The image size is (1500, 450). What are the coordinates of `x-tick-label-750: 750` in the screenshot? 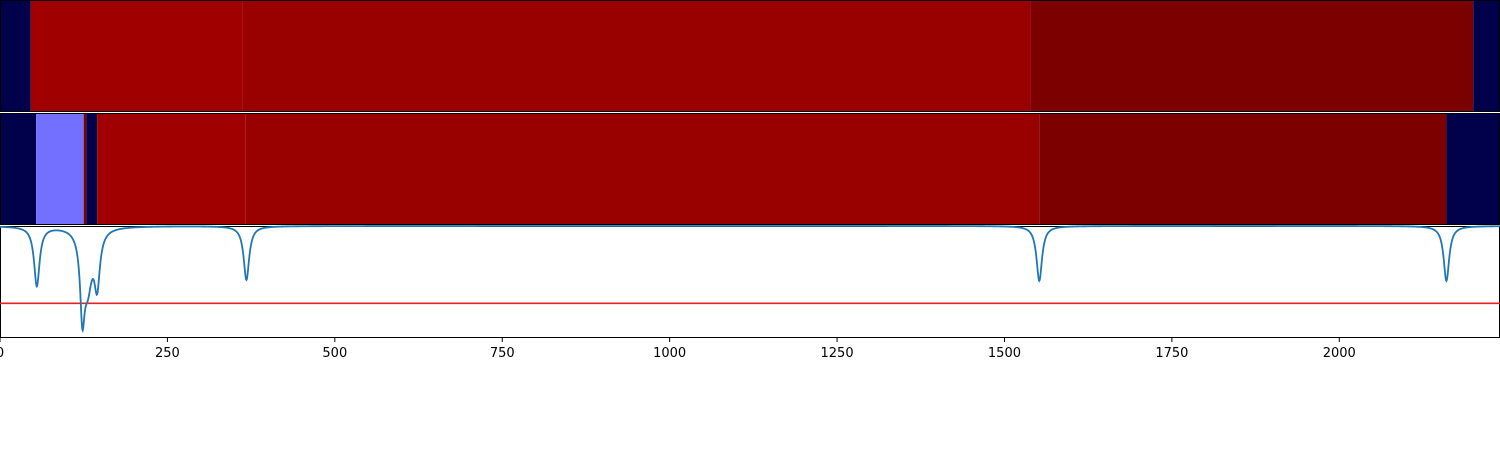 It's located at (502, 353).